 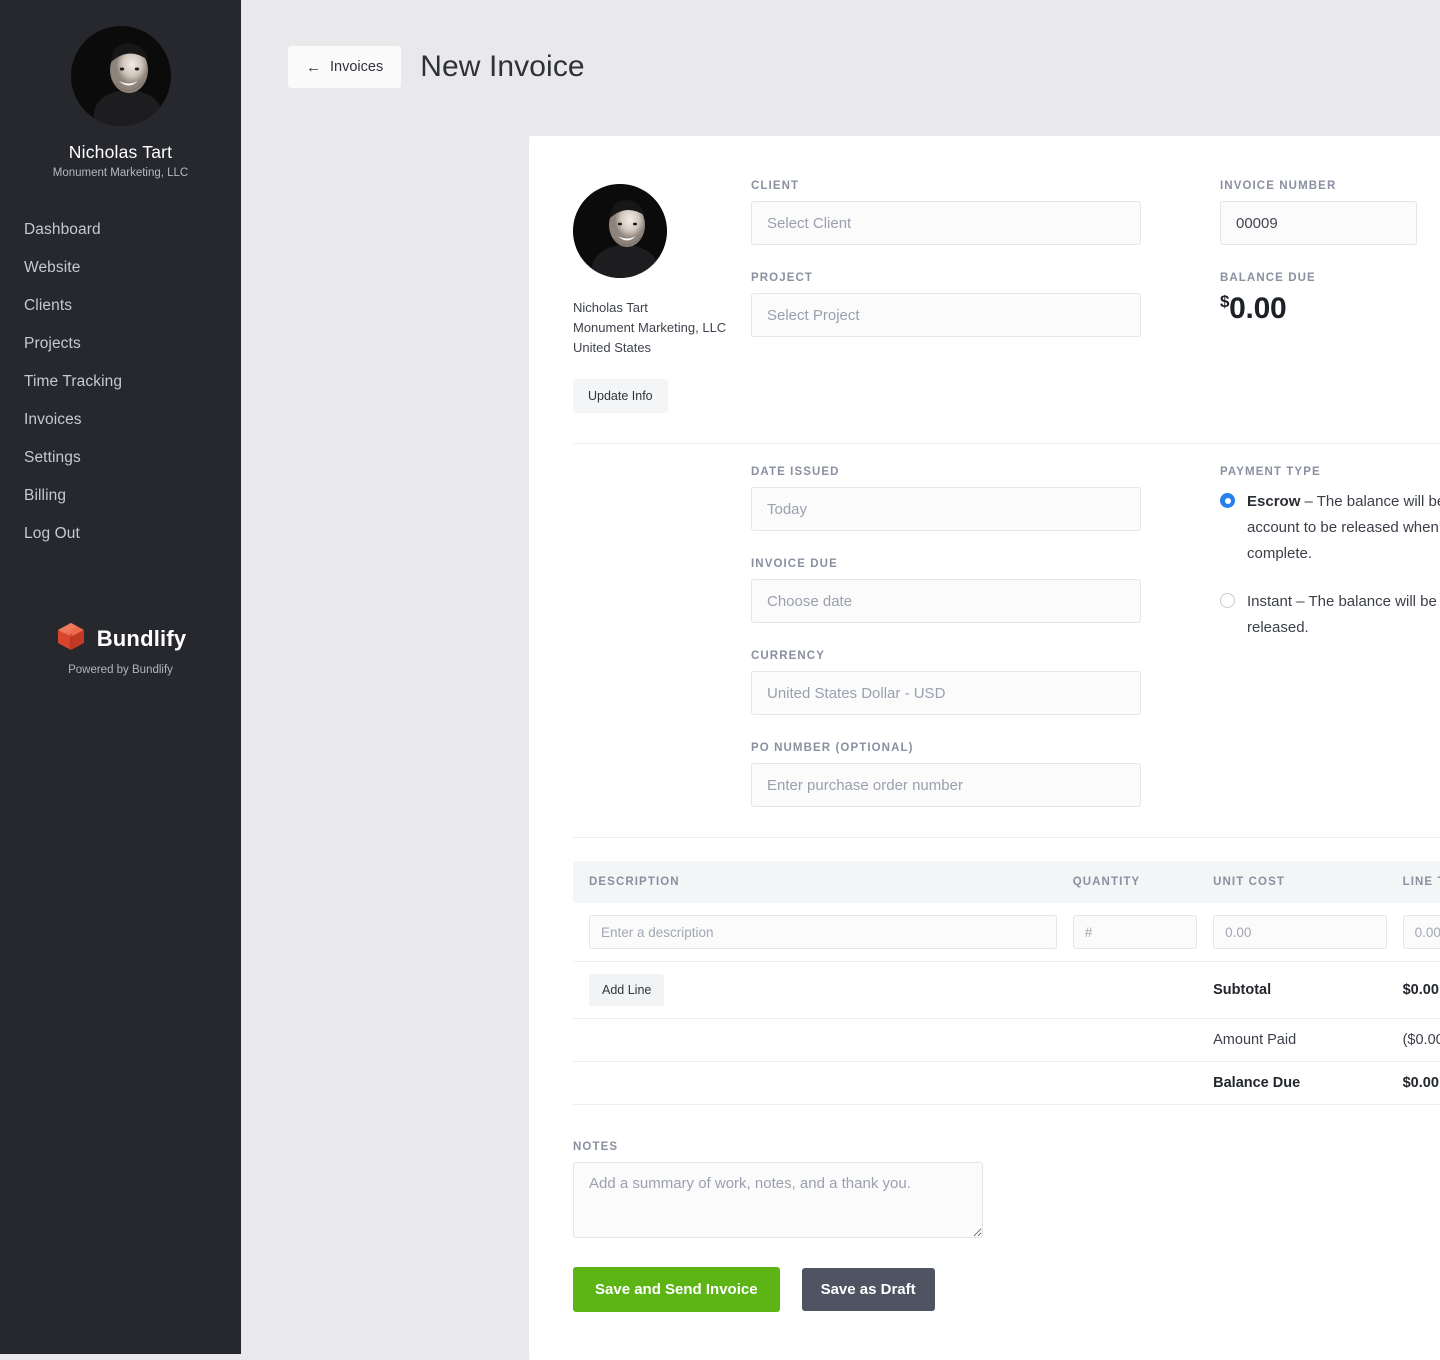 I want to click on sidebar-item-dashboard: Dashboard, so click(x=120, y=230).